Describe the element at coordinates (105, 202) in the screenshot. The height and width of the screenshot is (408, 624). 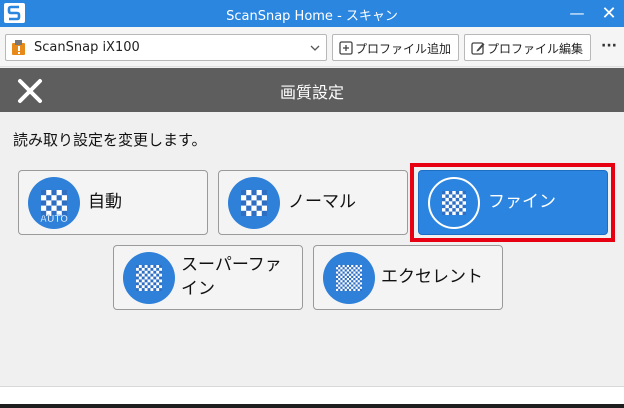
I see `option-label: 自動` at that location.